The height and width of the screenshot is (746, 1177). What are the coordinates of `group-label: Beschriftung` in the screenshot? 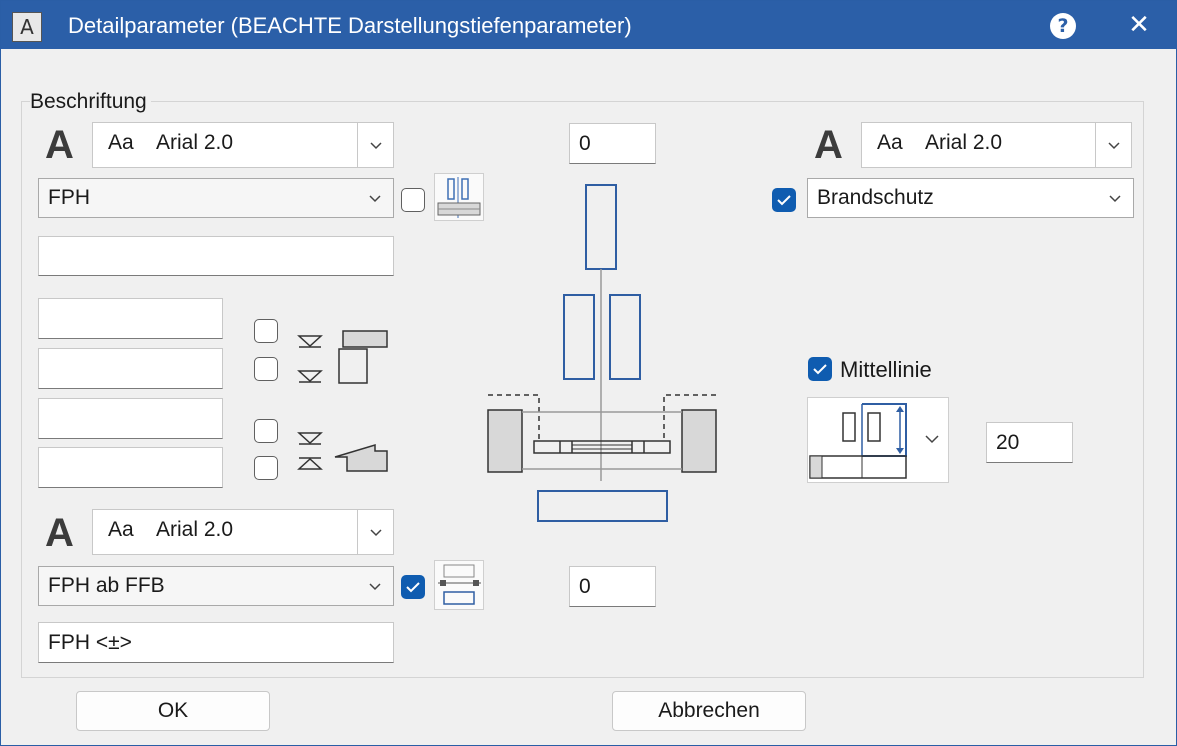 It's located at (90, 102).